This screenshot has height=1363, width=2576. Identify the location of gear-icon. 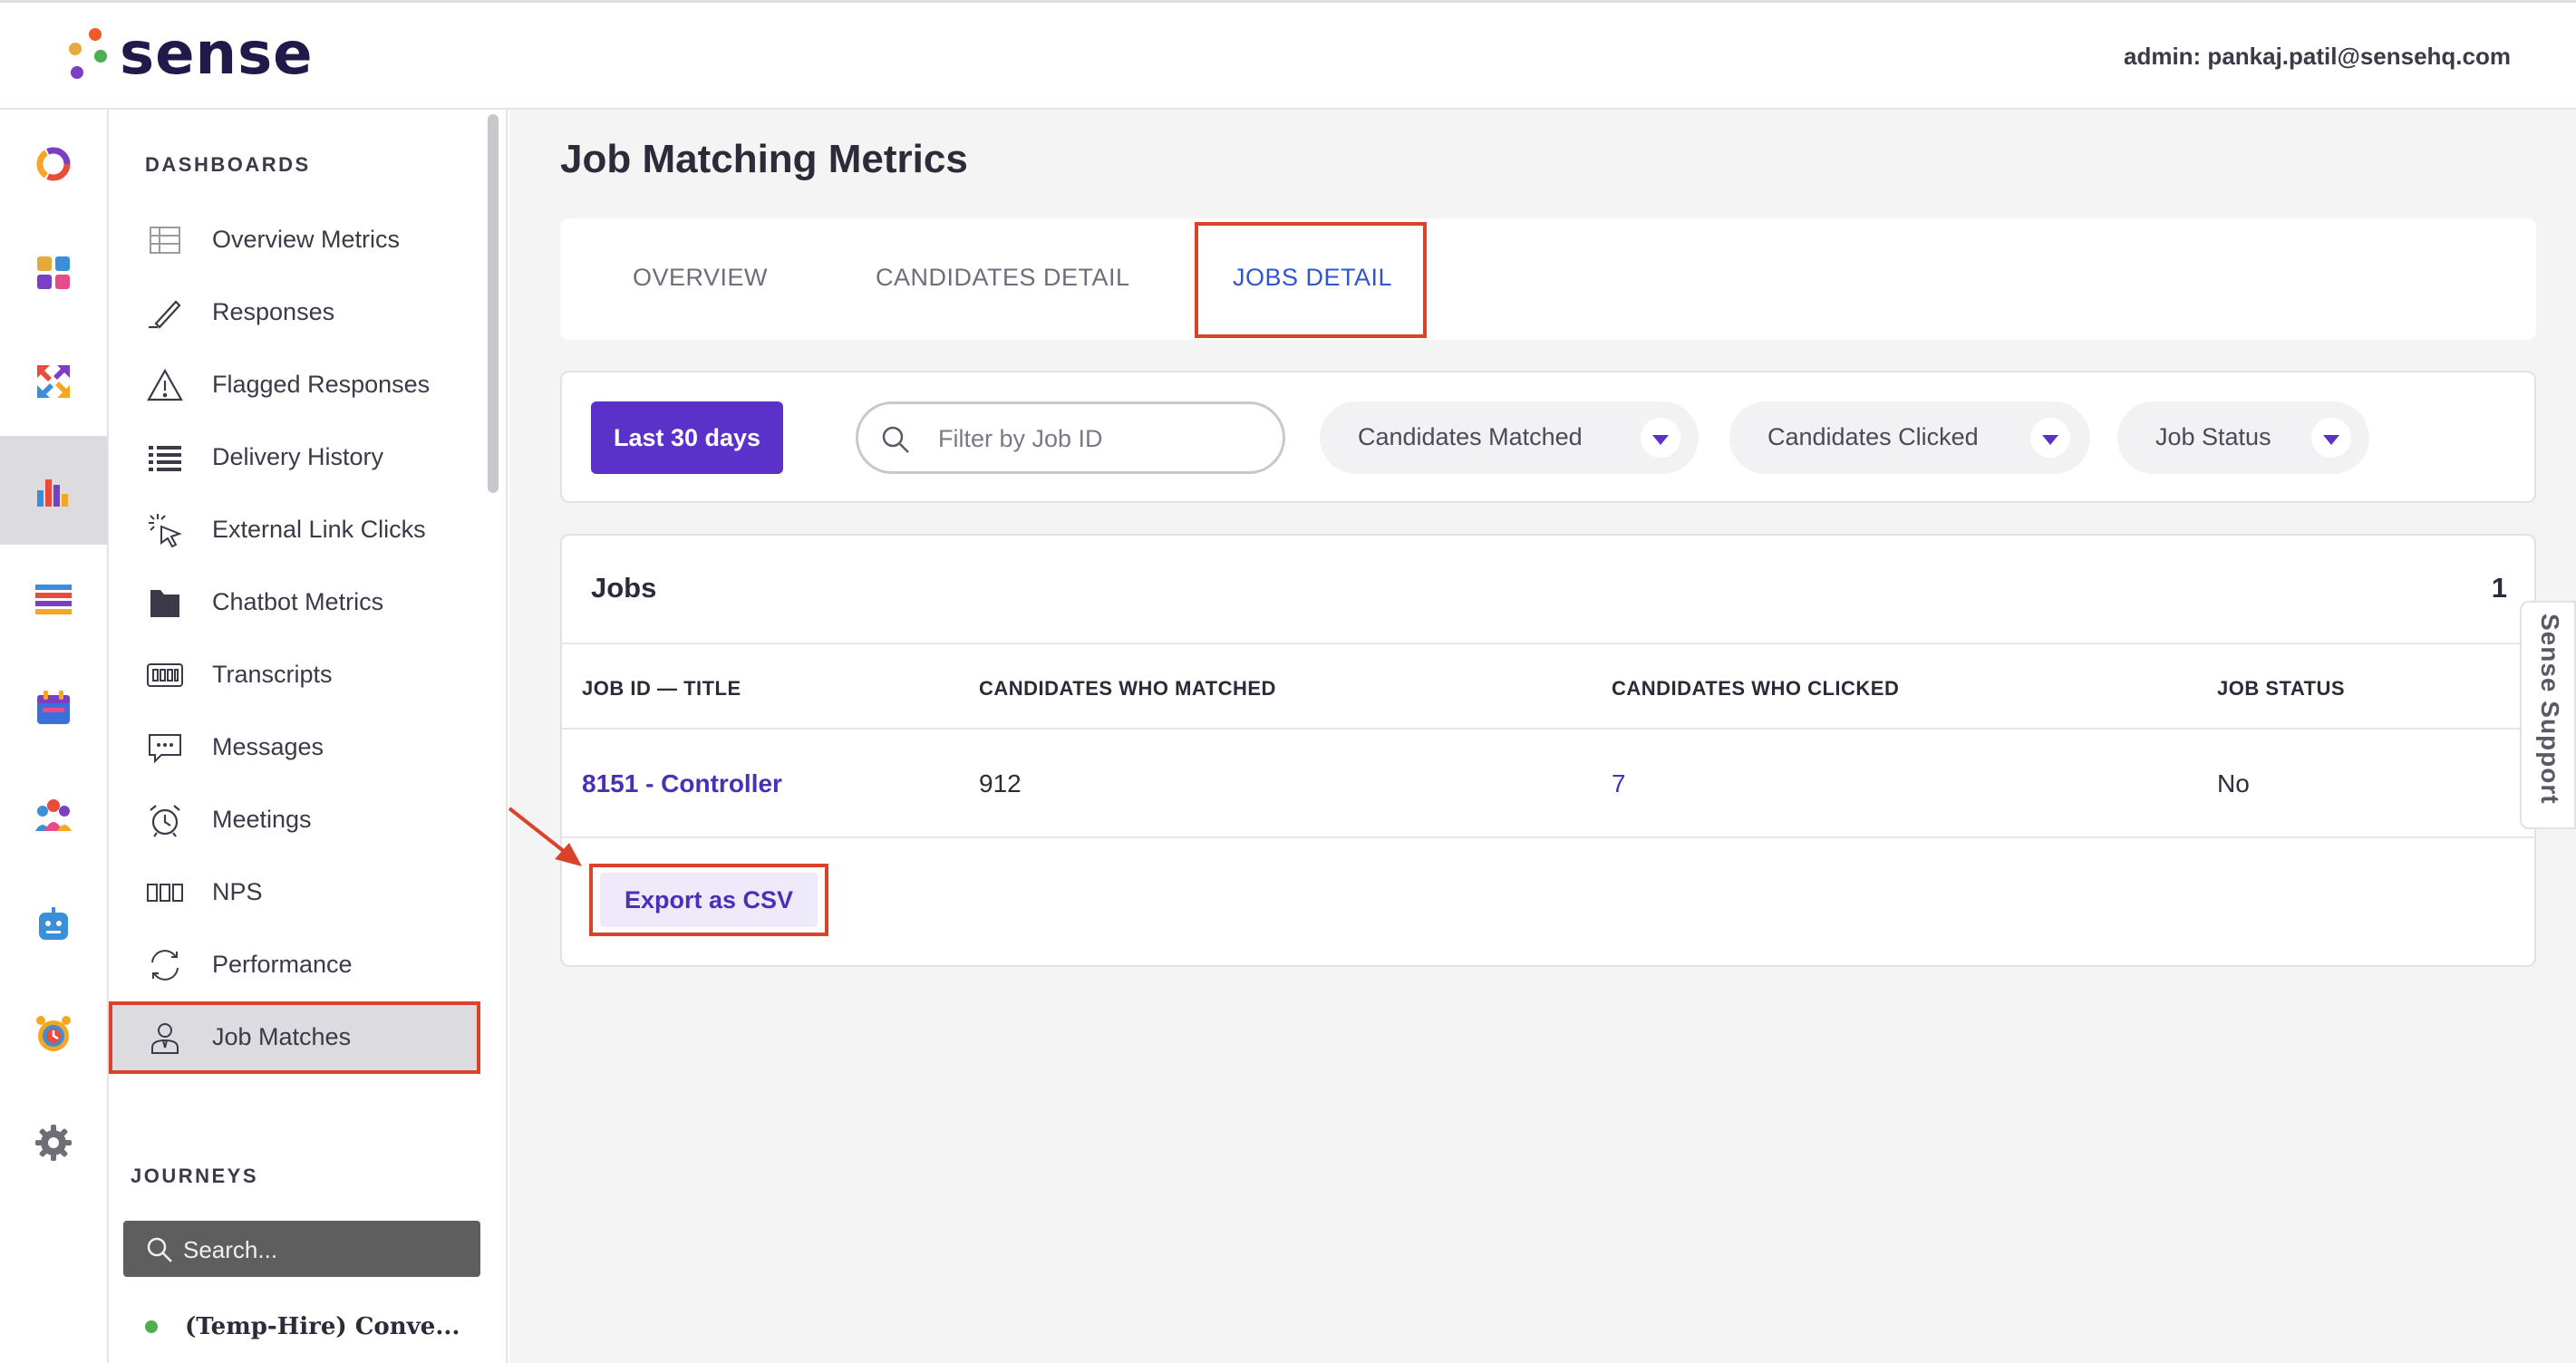
(53, 1143).